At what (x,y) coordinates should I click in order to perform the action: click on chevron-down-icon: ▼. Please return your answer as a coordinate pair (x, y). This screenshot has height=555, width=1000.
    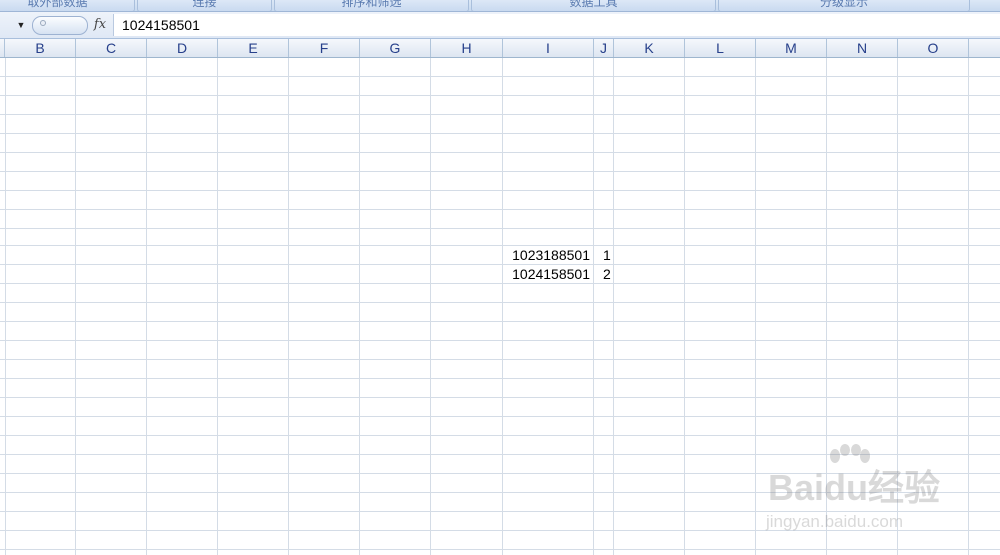
    Looking at the image, I should click on (21, 25).